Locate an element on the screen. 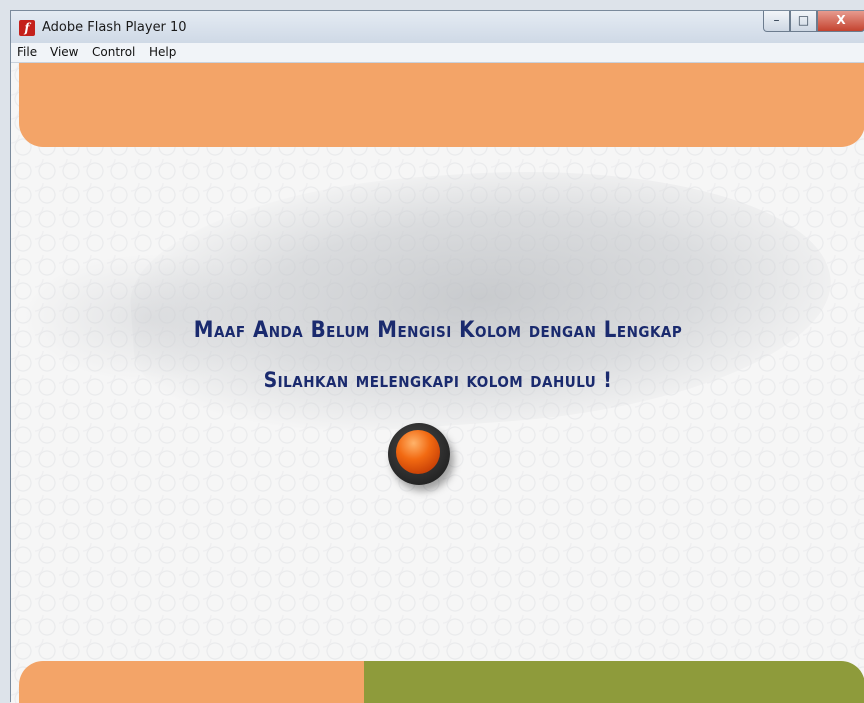 The width and height of the screenshot is (864, 703). title-bar: f Adobe Flash Player 10 – □ X is located at coordinates (437, 27).